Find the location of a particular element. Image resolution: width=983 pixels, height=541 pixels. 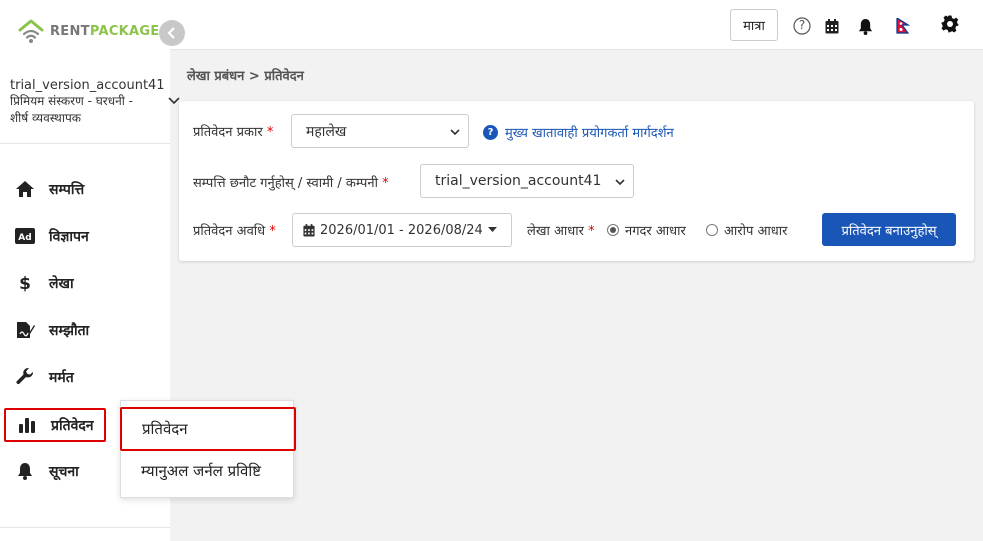

basis-label: लेखा आधार * is located at coordinates (561, 230).